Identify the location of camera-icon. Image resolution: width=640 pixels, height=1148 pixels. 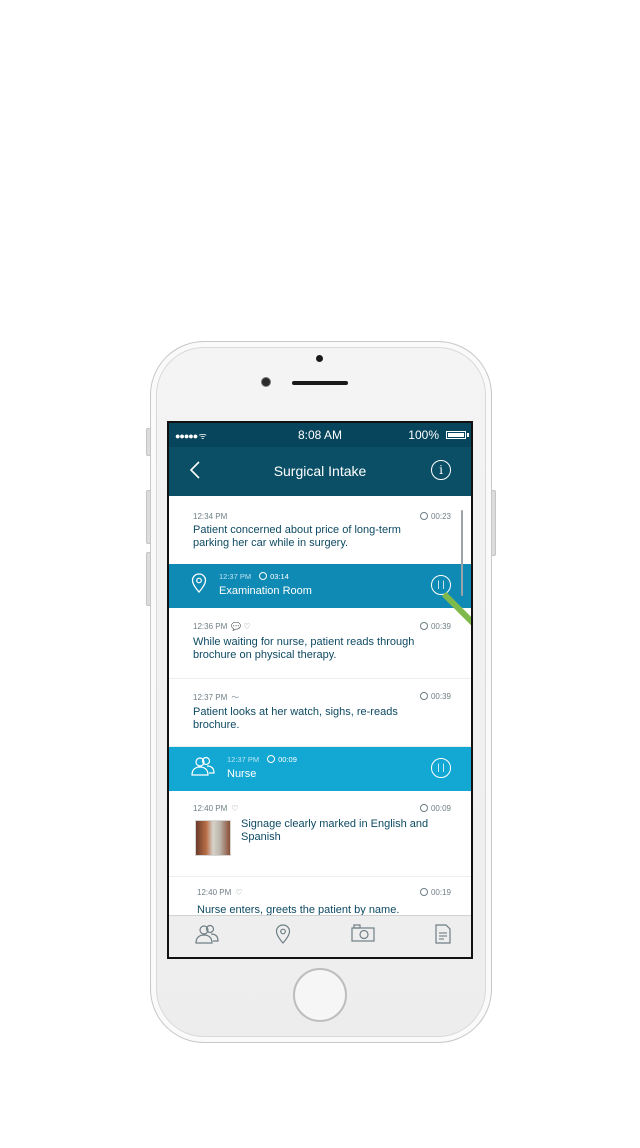
(363, 936).